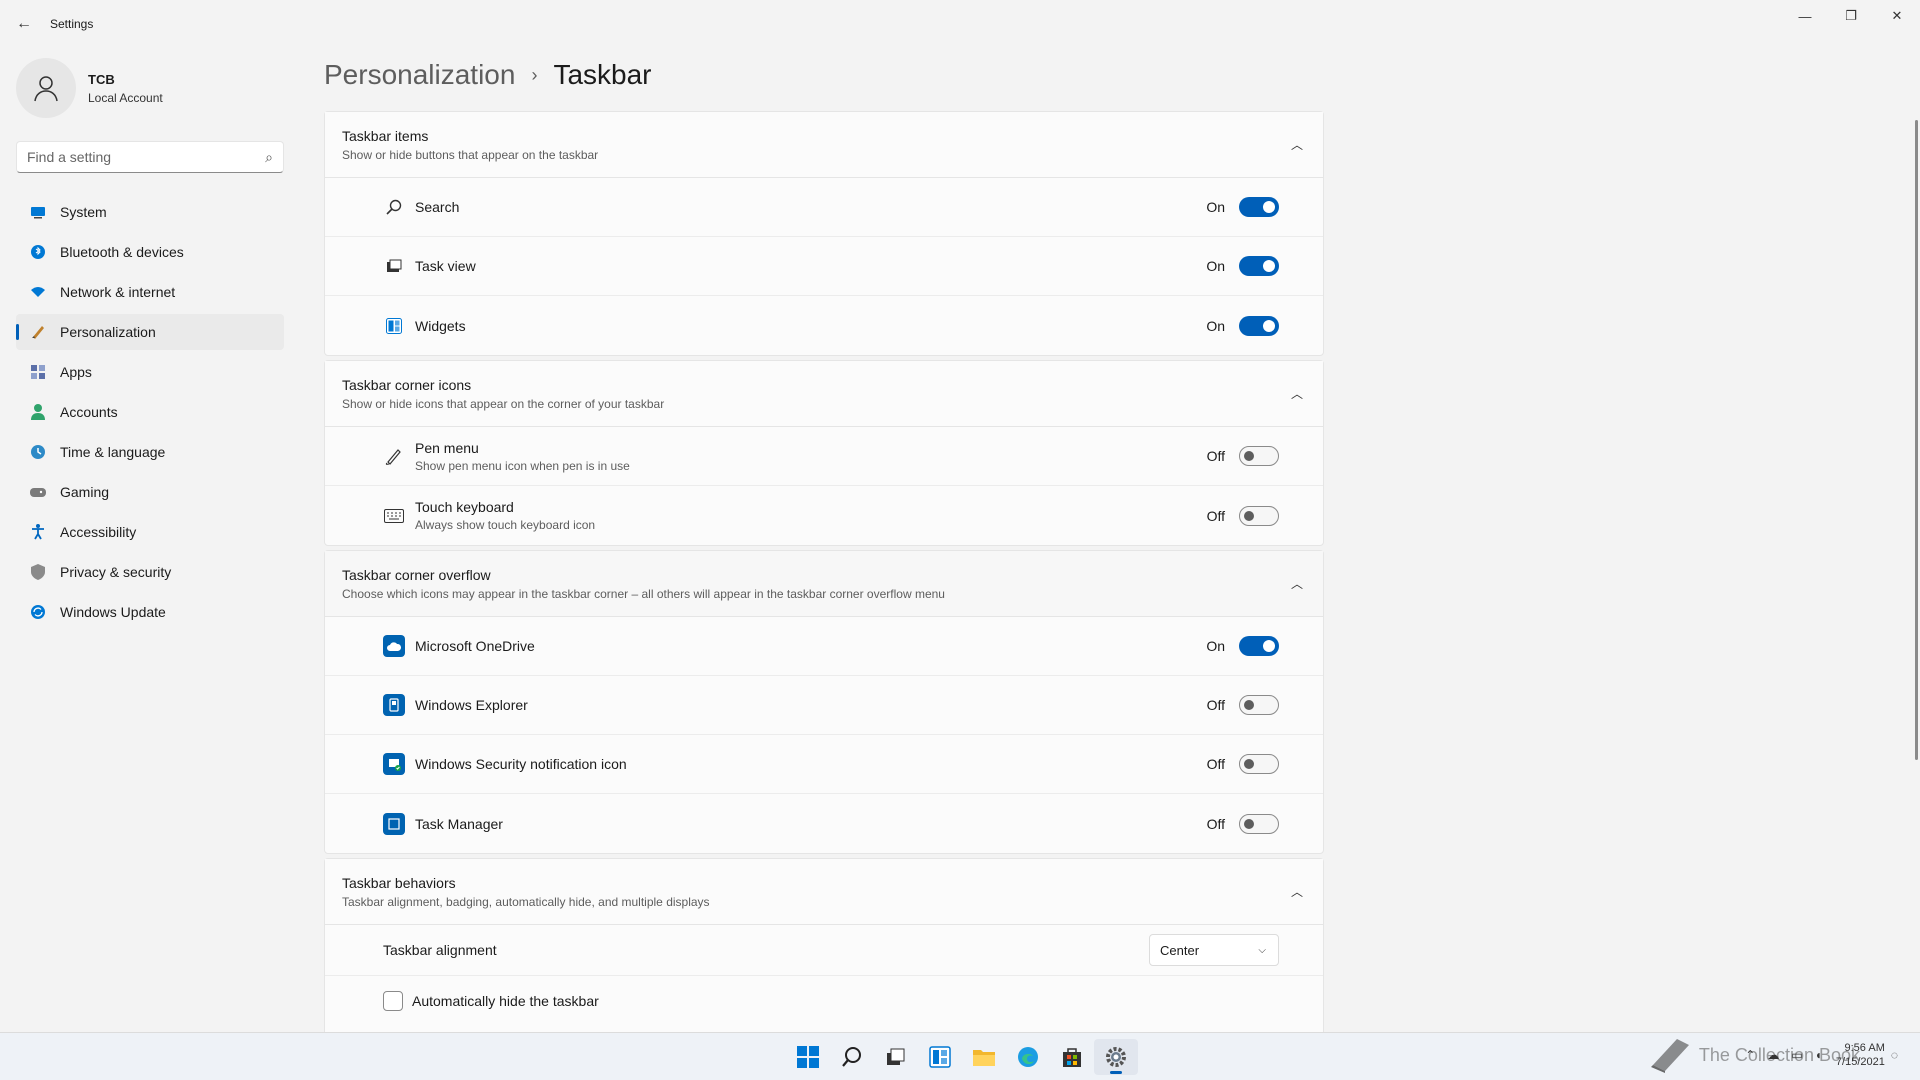  I want to click on setting-row-search: Search On, so click(824, 207).